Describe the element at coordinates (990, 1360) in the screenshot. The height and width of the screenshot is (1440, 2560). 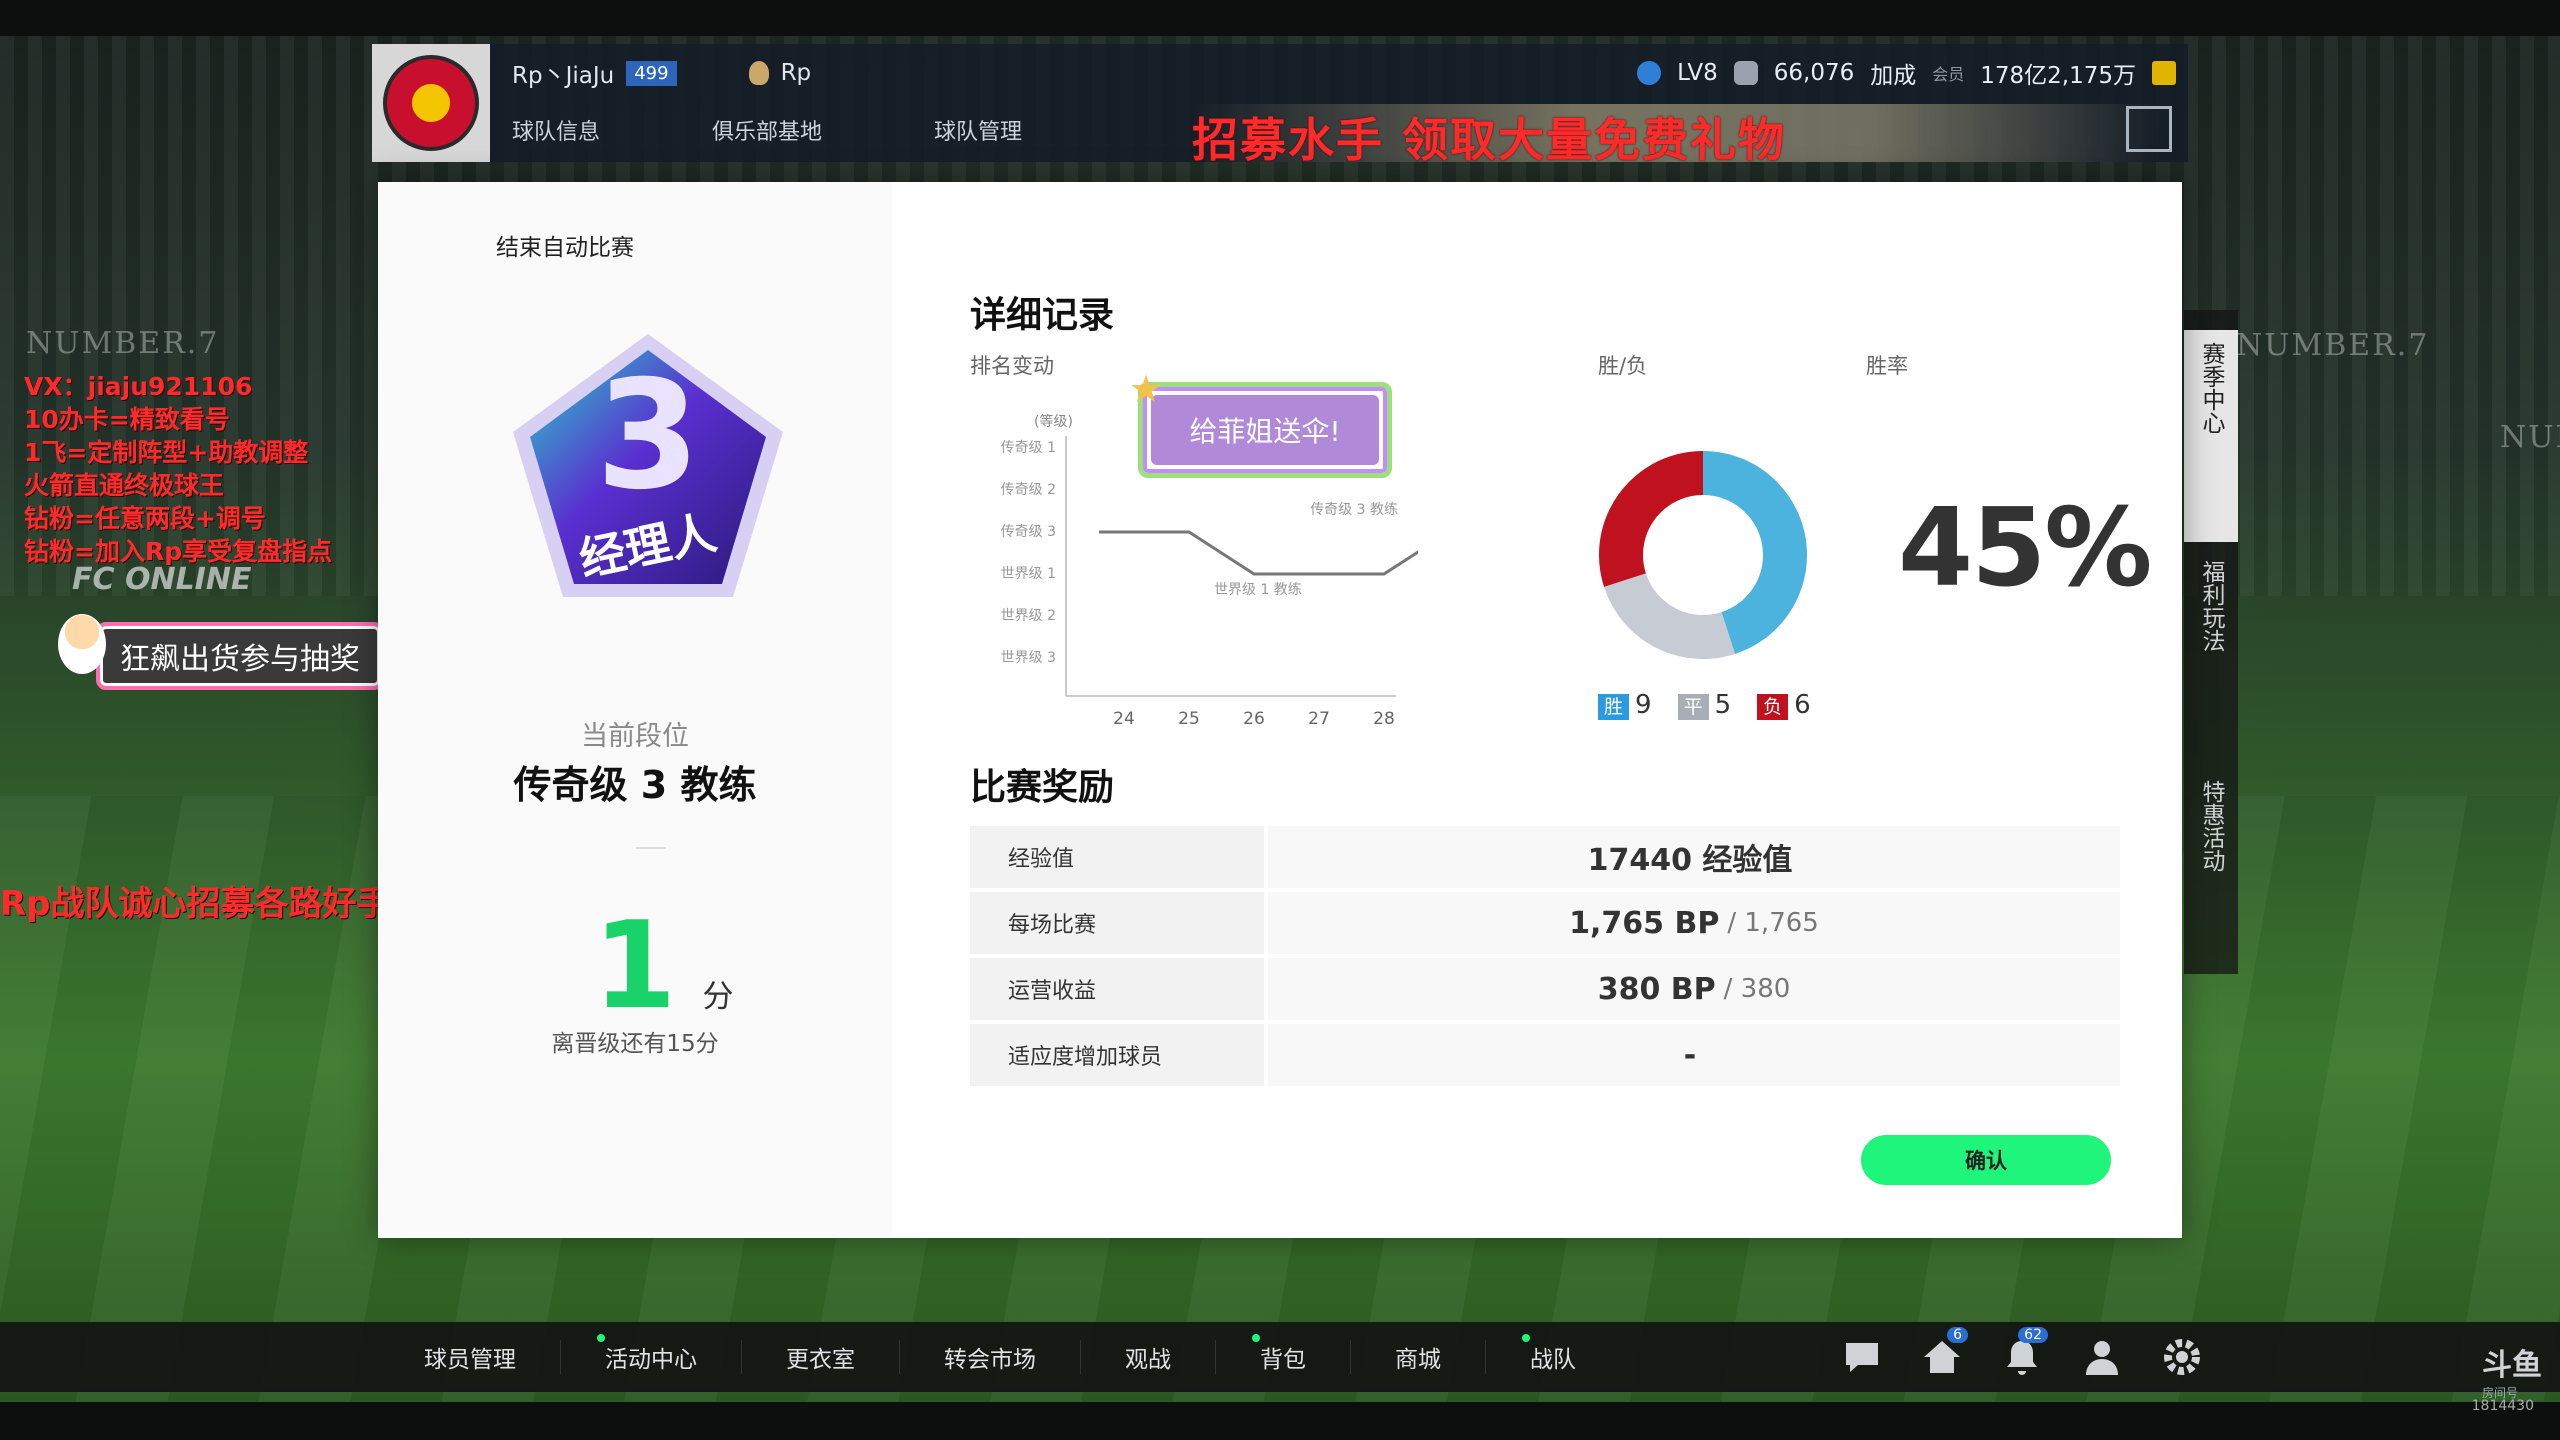
I see `nav-label: 转会市场` at that location.